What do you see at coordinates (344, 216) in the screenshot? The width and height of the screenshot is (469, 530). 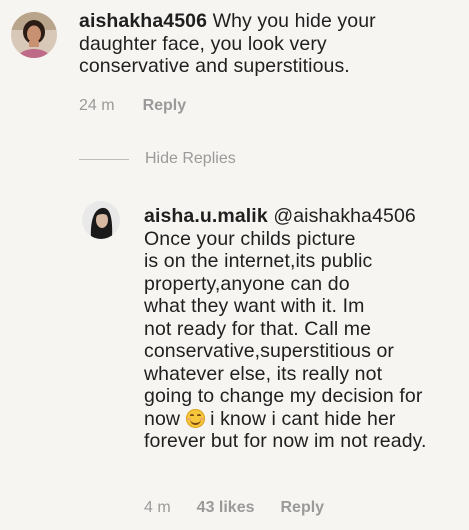 I see `mention-link: @aishakha4506` at bounding box center [344, 216].